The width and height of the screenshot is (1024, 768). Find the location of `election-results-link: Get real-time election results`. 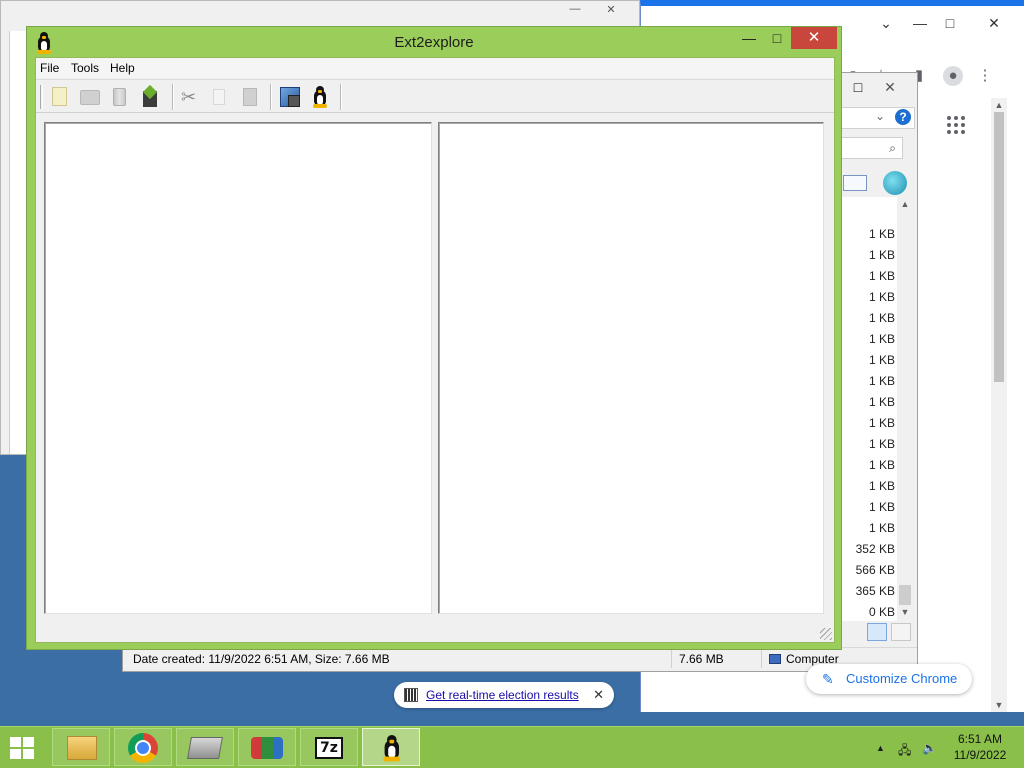

election-results-link: Get real-time election results is located at coordinates (502, 695).